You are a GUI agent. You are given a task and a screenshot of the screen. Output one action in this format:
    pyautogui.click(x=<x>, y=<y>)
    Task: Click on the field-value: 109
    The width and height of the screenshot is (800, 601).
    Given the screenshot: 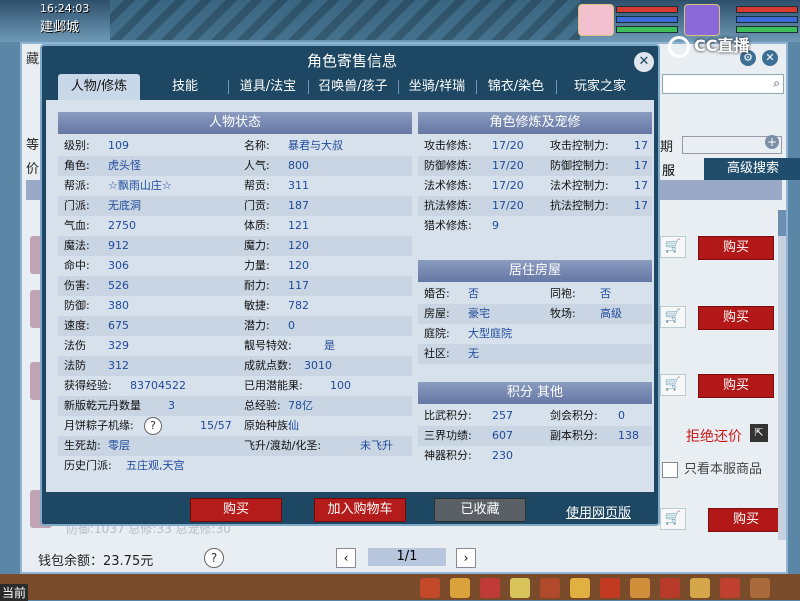 What is the action you would take?
    pyautogui.click(x=118, y=145)
    